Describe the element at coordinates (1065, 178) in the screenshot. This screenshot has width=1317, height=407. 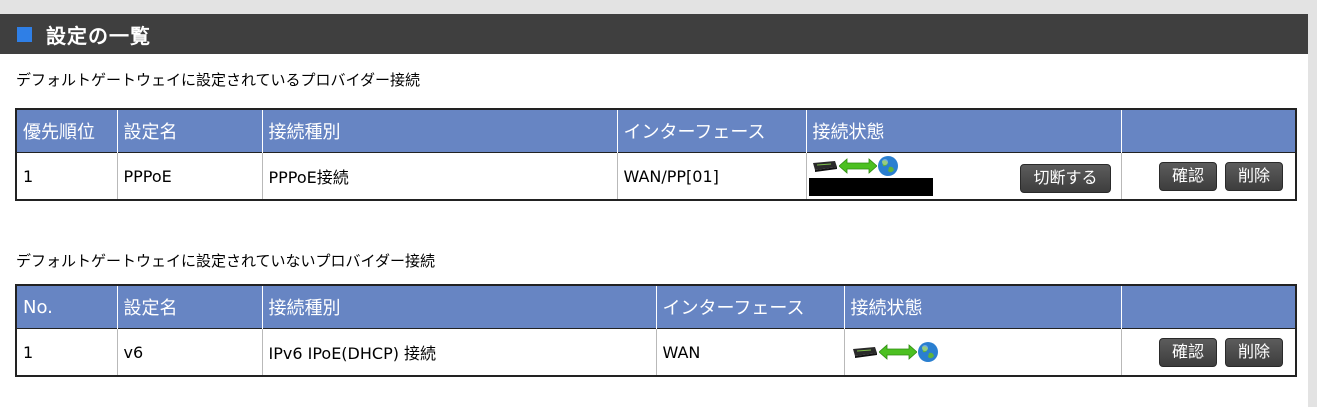
I see `disconnect-button: 切断する` at that location.